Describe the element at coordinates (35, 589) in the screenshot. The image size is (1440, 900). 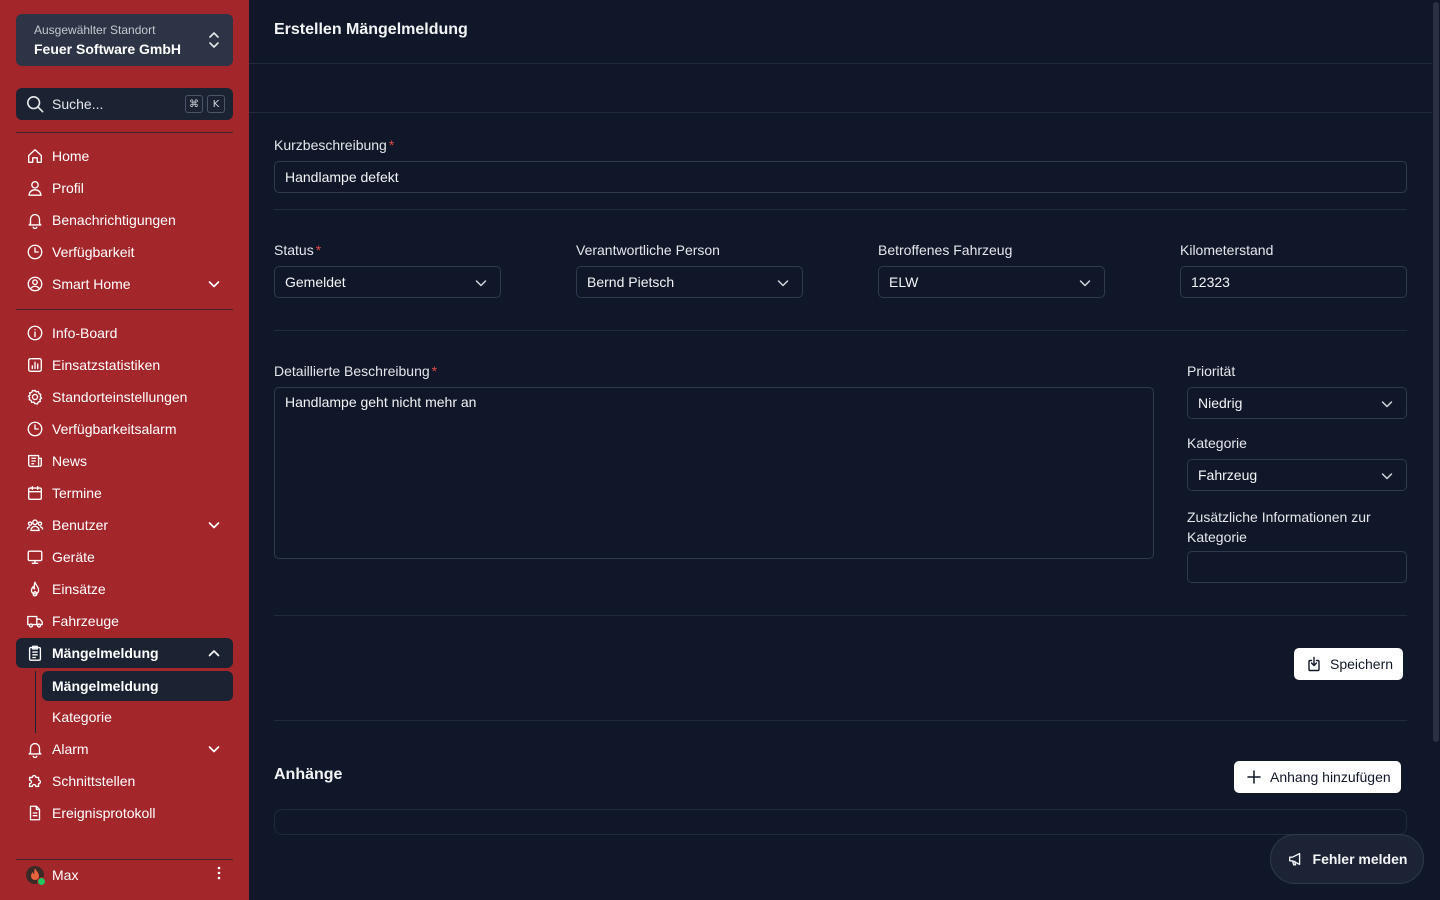
I see `fire-icon` at that location.